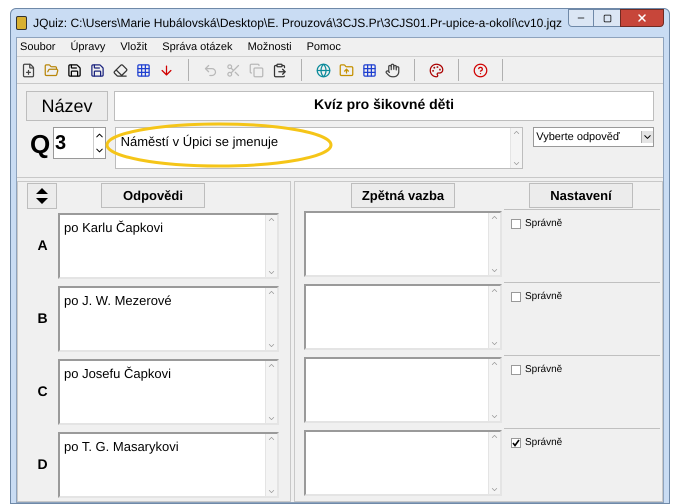 This screenshot has width=679, height=504. Describe the element at coordinates (403, 195) in the screenshot. I see `feedback-header-button: Zpětná vazba` at that location.